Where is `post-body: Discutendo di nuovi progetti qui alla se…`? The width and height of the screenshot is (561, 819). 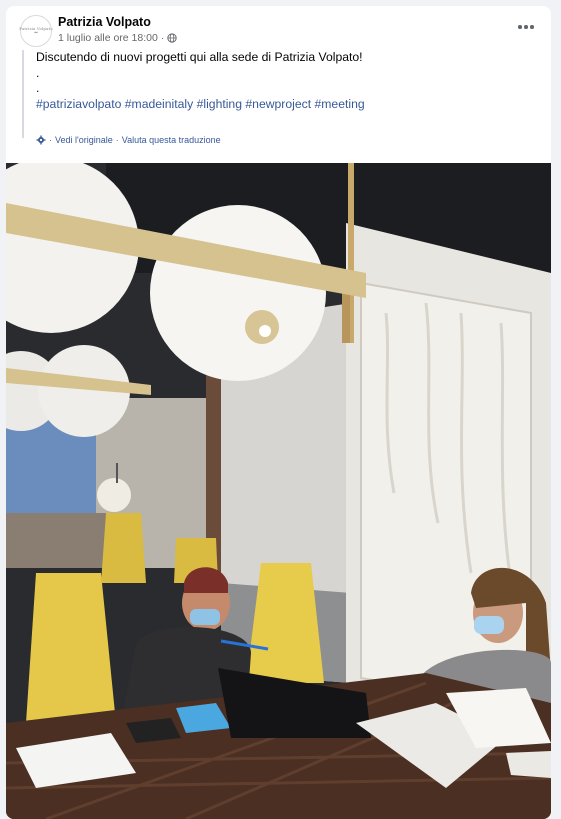 post-body: Discutendo di nuovi progetti qui alla se… is located at coordinates (279, 94).